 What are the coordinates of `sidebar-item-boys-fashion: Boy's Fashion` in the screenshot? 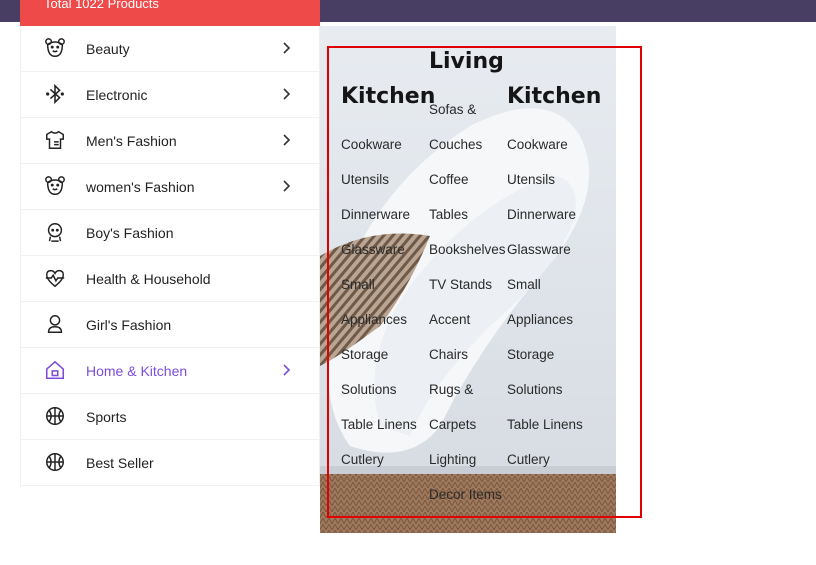 It's located at (170, 233).